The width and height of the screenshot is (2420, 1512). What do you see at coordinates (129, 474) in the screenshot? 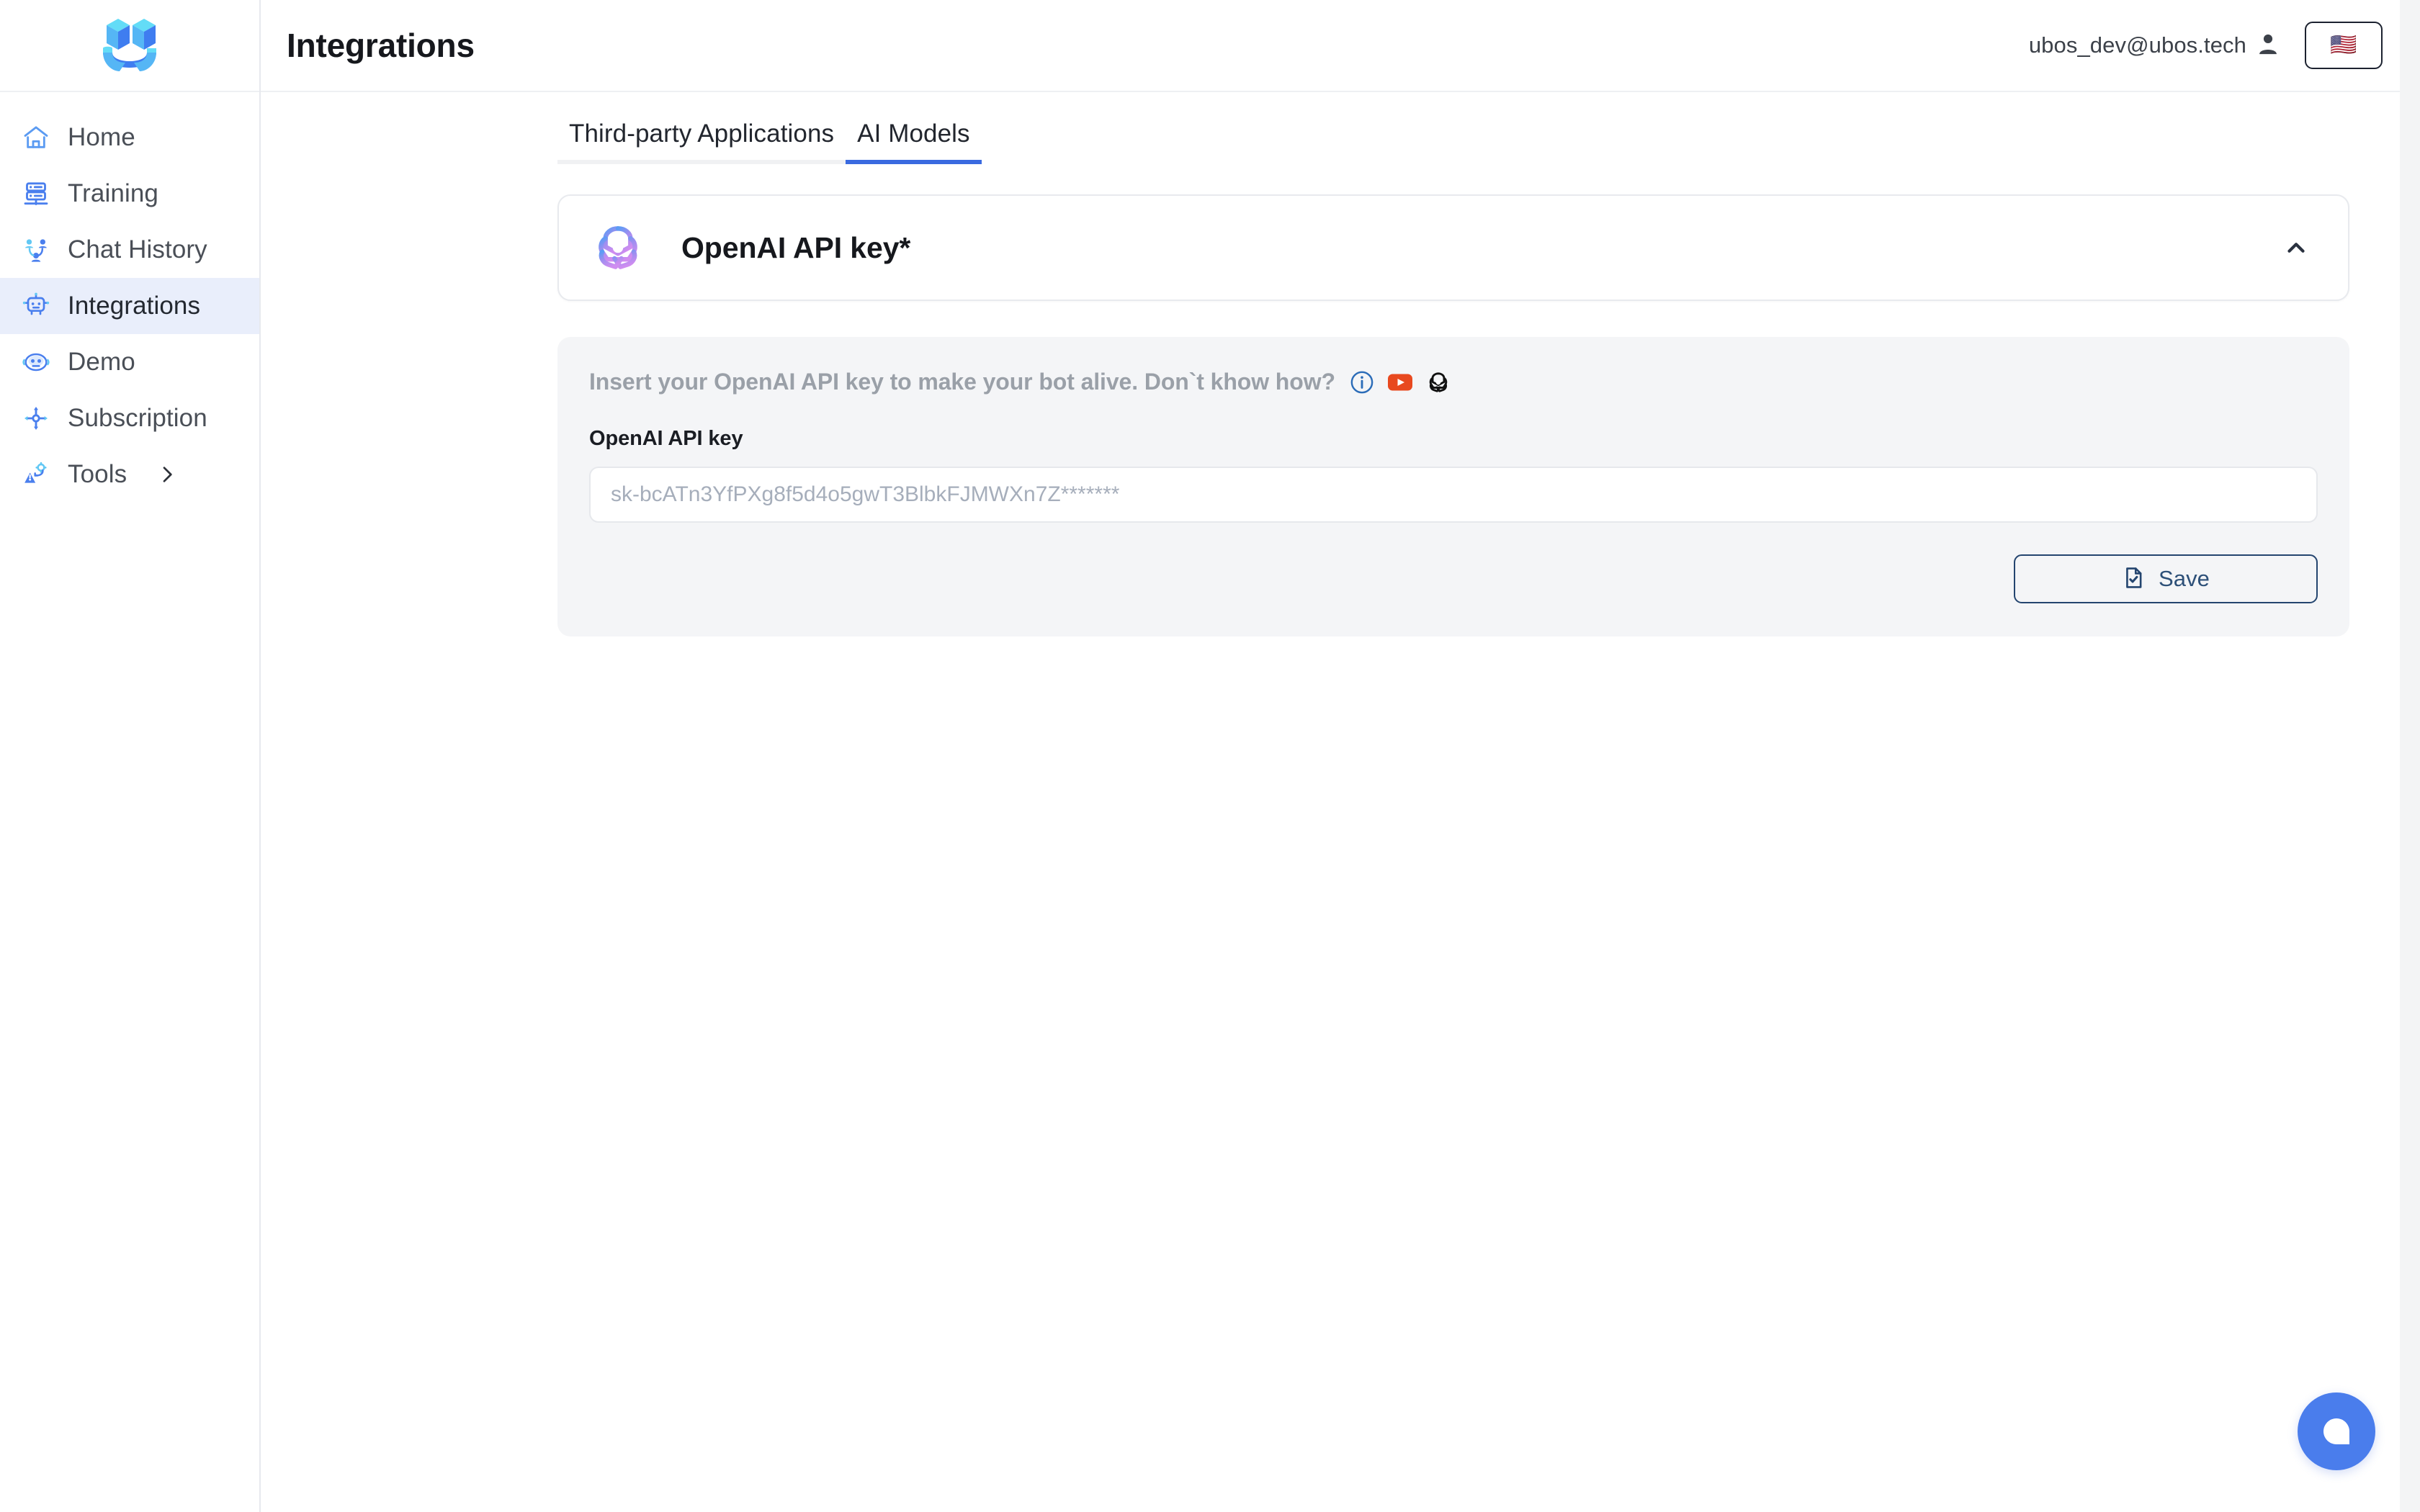
I see `sidebar-item-tools: Tools` at bounding box center [129, 474].